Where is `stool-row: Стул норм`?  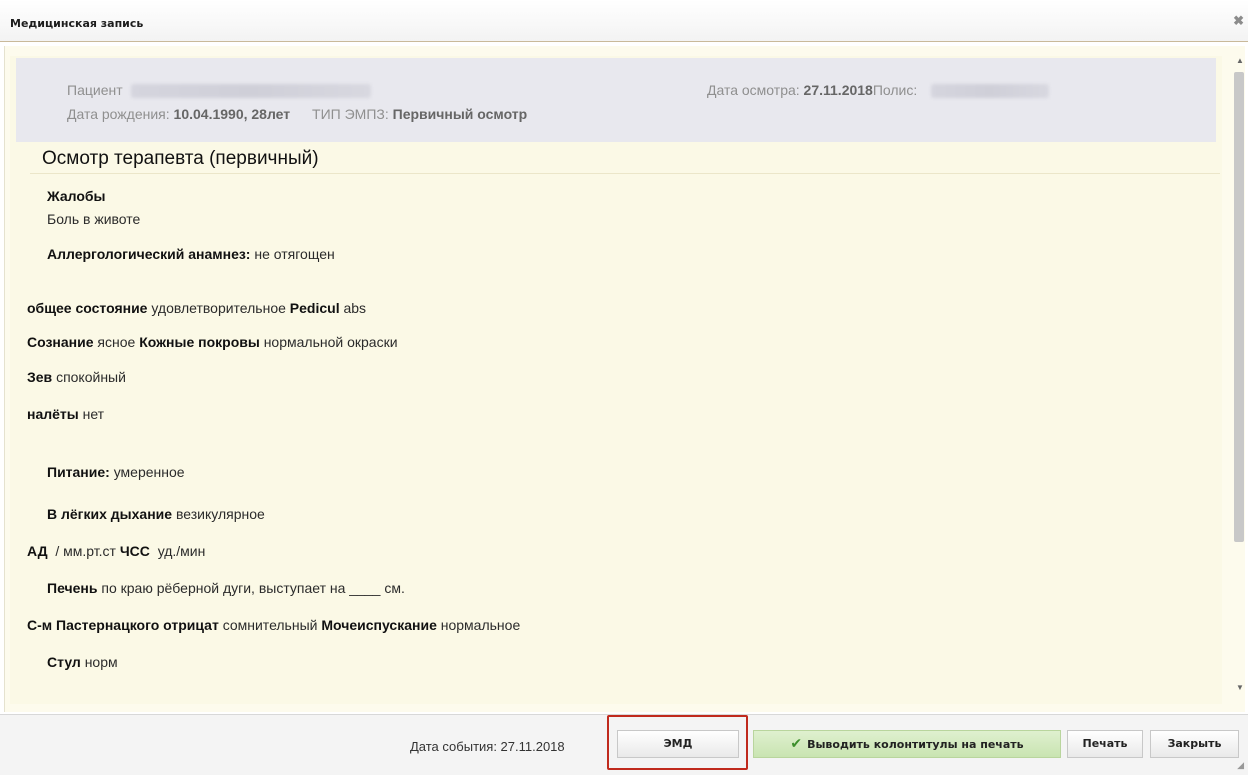
stool-row: Стул норм is located at coordinates (82, 662).